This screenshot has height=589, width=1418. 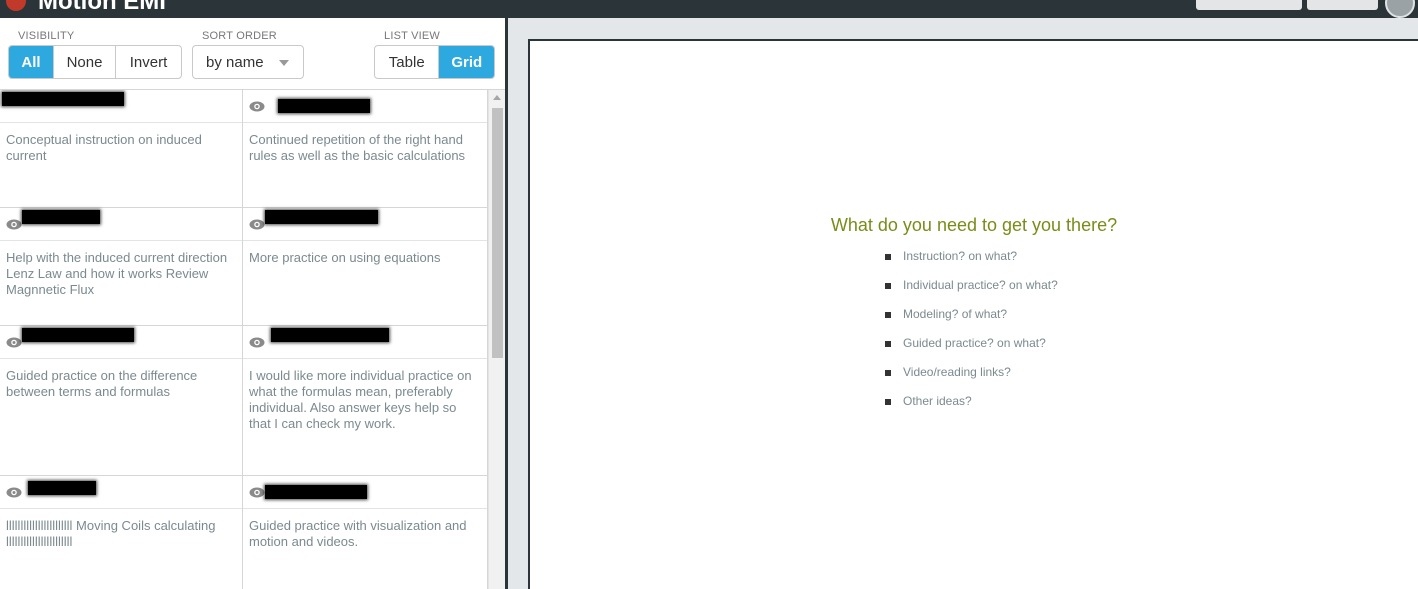 What do you see at coordinates (365, 267) in the screenshot?
I see `response-card: More practice on using equations` at bounding box center [365, 267].